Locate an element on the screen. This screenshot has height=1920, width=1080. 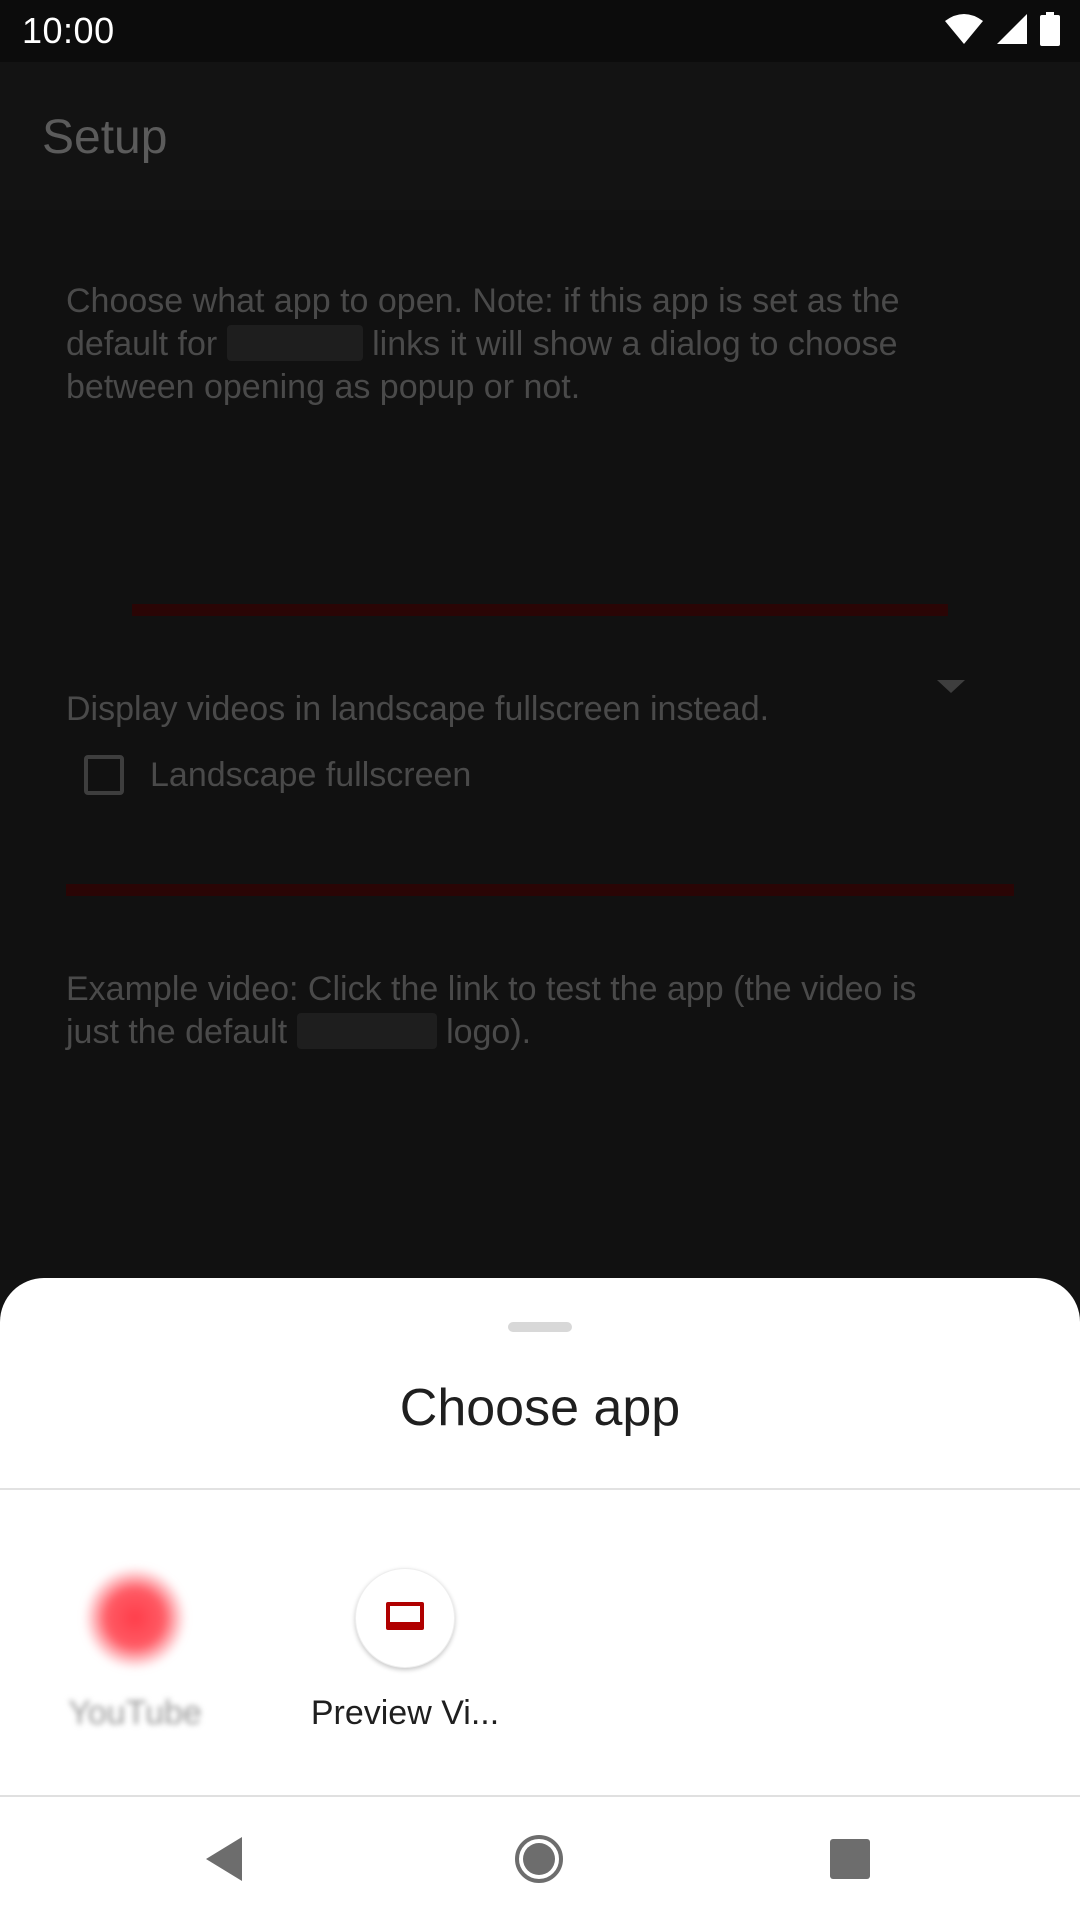
landscape-checkbox-label: Landscape fullscreen is located at coordinates (311, 775).